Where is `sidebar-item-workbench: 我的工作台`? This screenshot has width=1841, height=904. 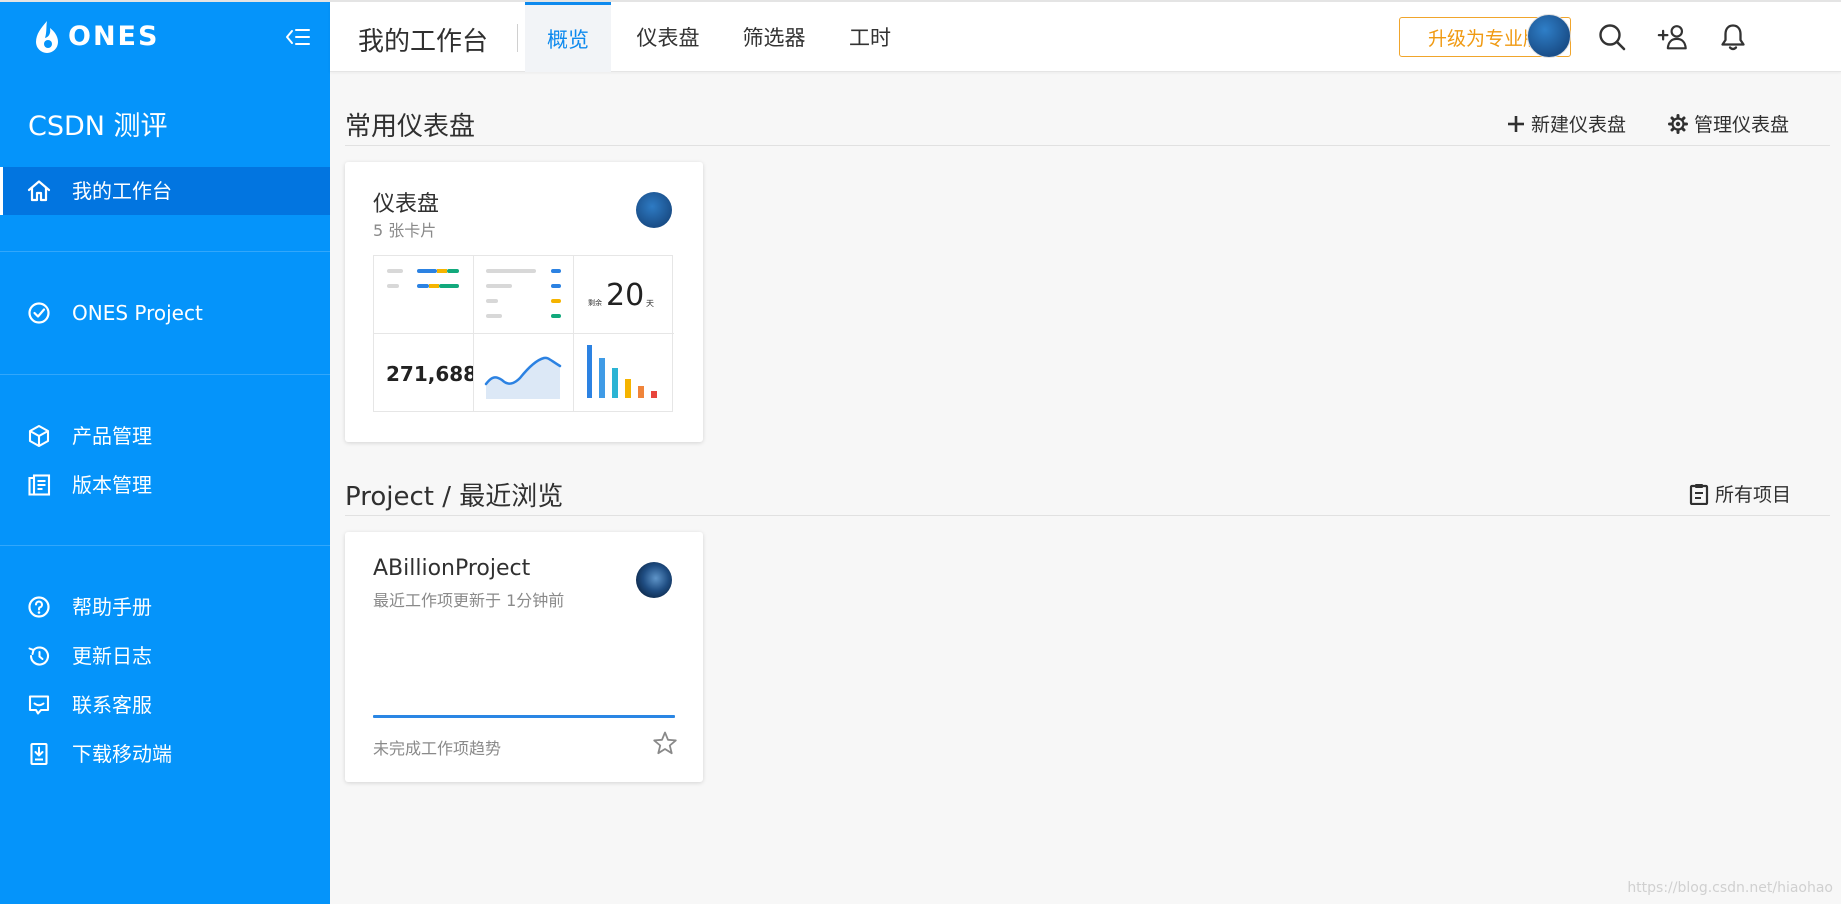
sidebar-item-workbench: 我的工作台 is located at coordinates (165, 191).